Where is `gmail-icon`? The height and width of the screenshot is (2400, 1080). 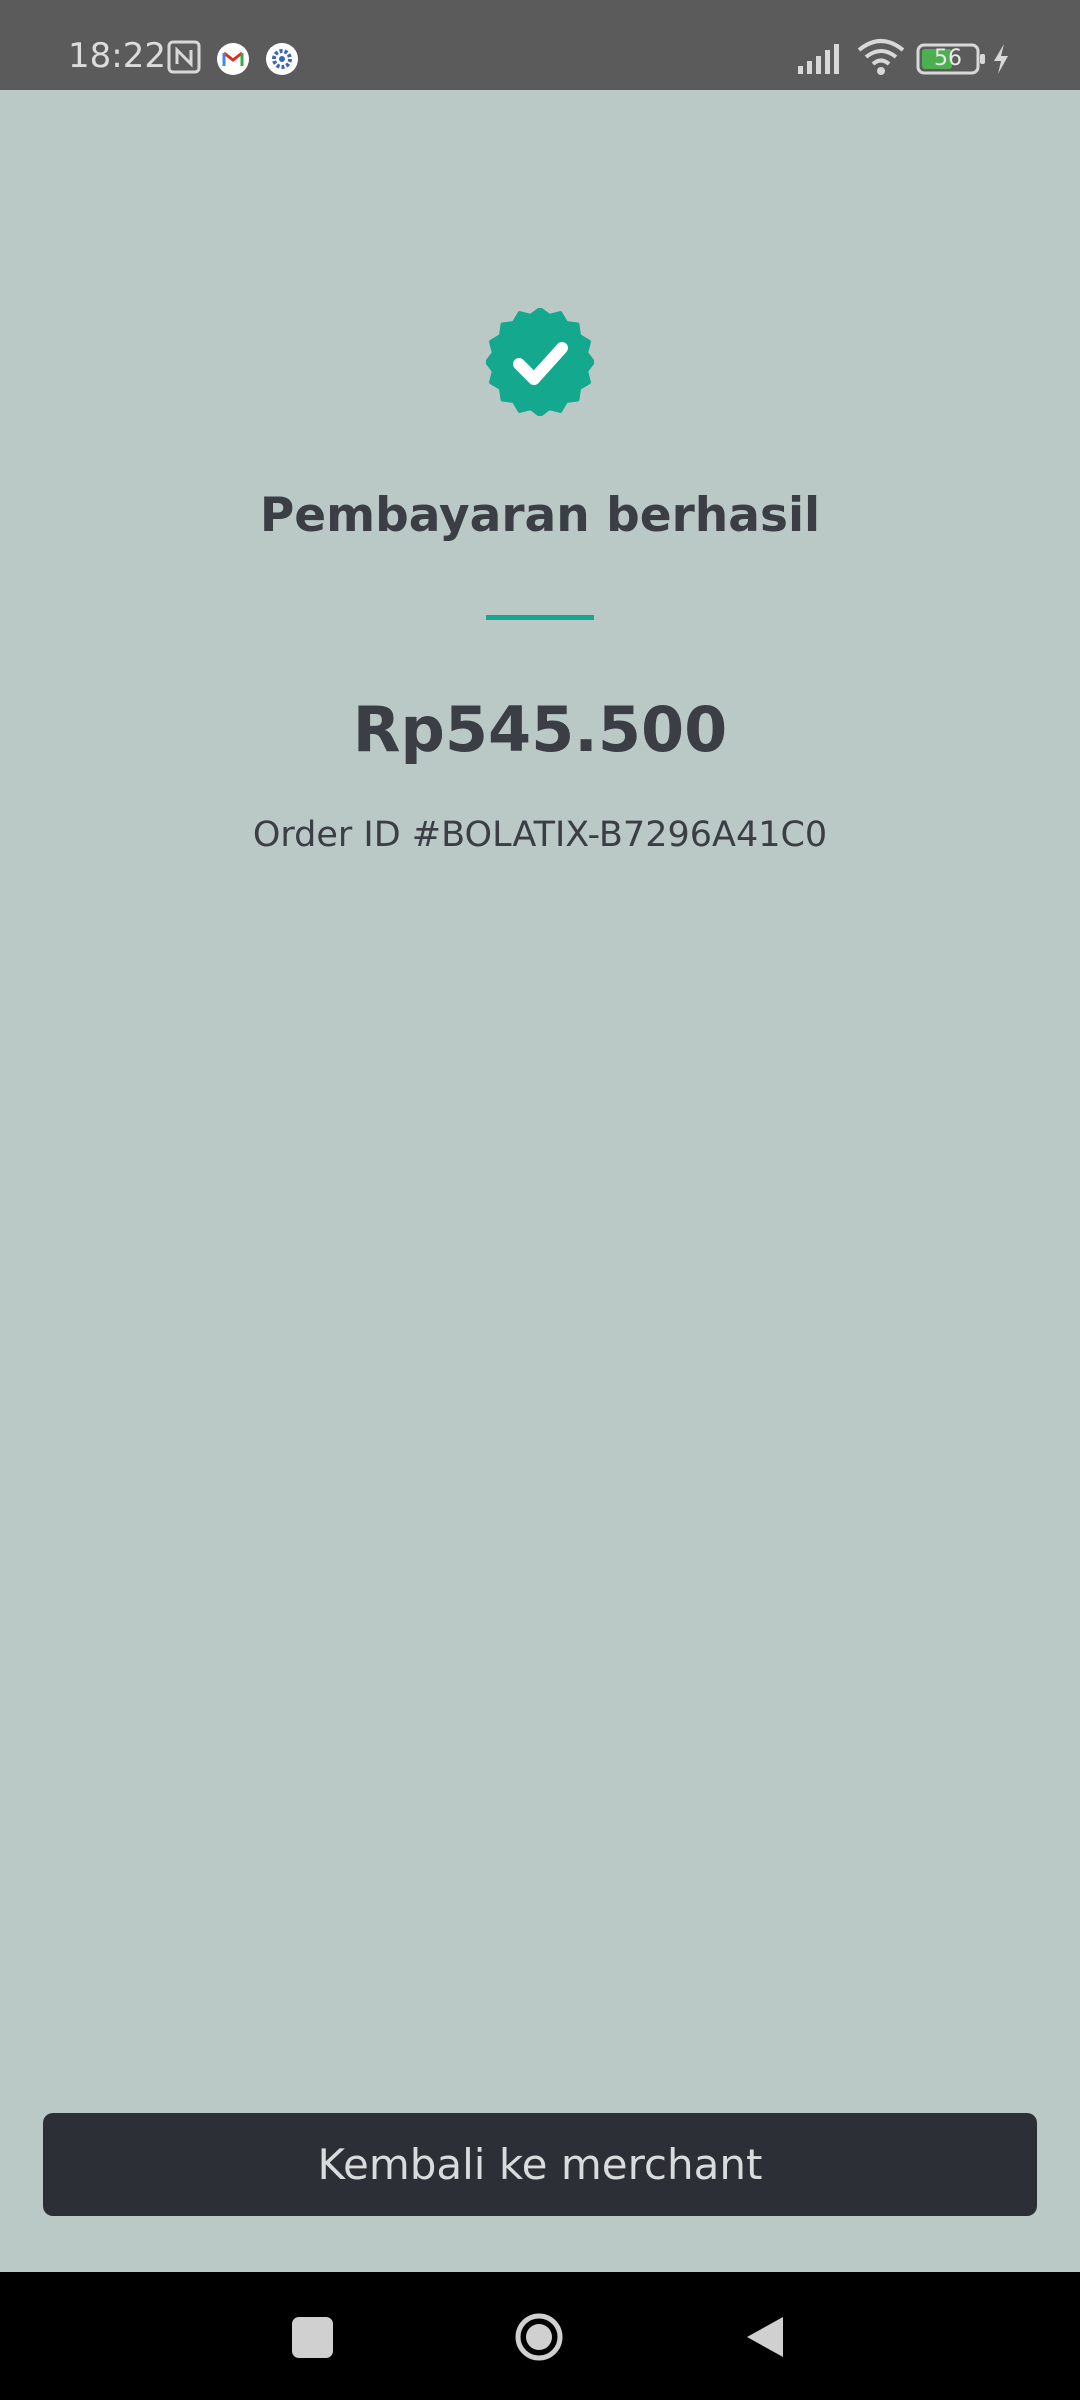
gmail-icon is located at coordinates (233, 59).